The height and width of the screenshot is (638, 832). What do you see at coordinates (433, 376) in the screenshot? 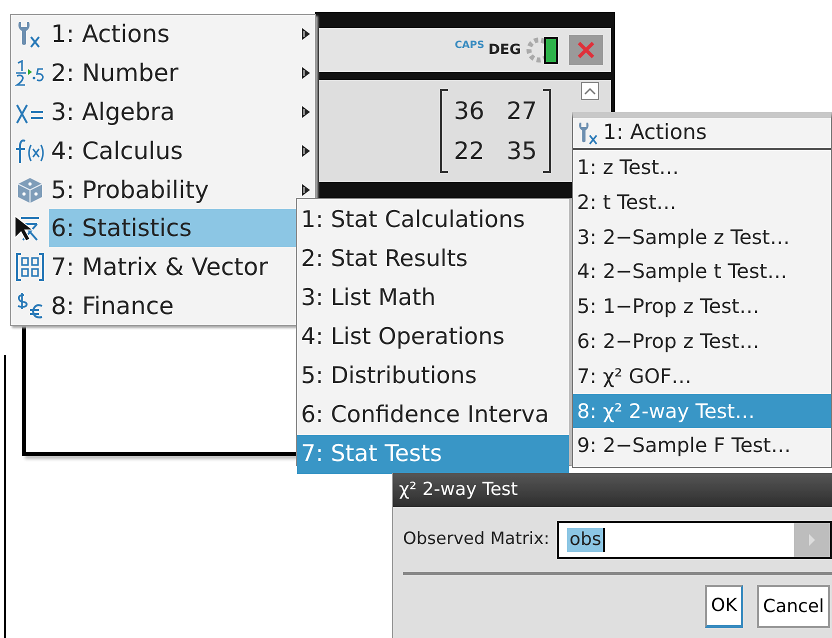
I see `menu-item: 5: Distributions` at bounding box center [433, 376].